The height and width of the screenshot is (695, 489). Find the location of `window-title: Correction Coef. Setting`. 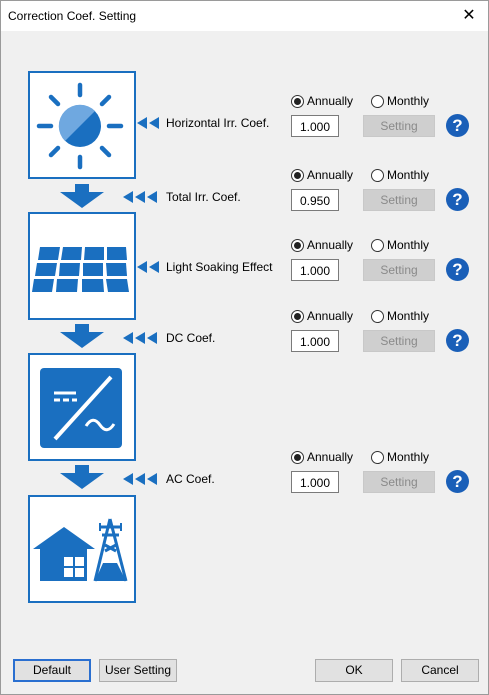

window-title: Correction Coef. Setting is located at coordinates (72, 16).